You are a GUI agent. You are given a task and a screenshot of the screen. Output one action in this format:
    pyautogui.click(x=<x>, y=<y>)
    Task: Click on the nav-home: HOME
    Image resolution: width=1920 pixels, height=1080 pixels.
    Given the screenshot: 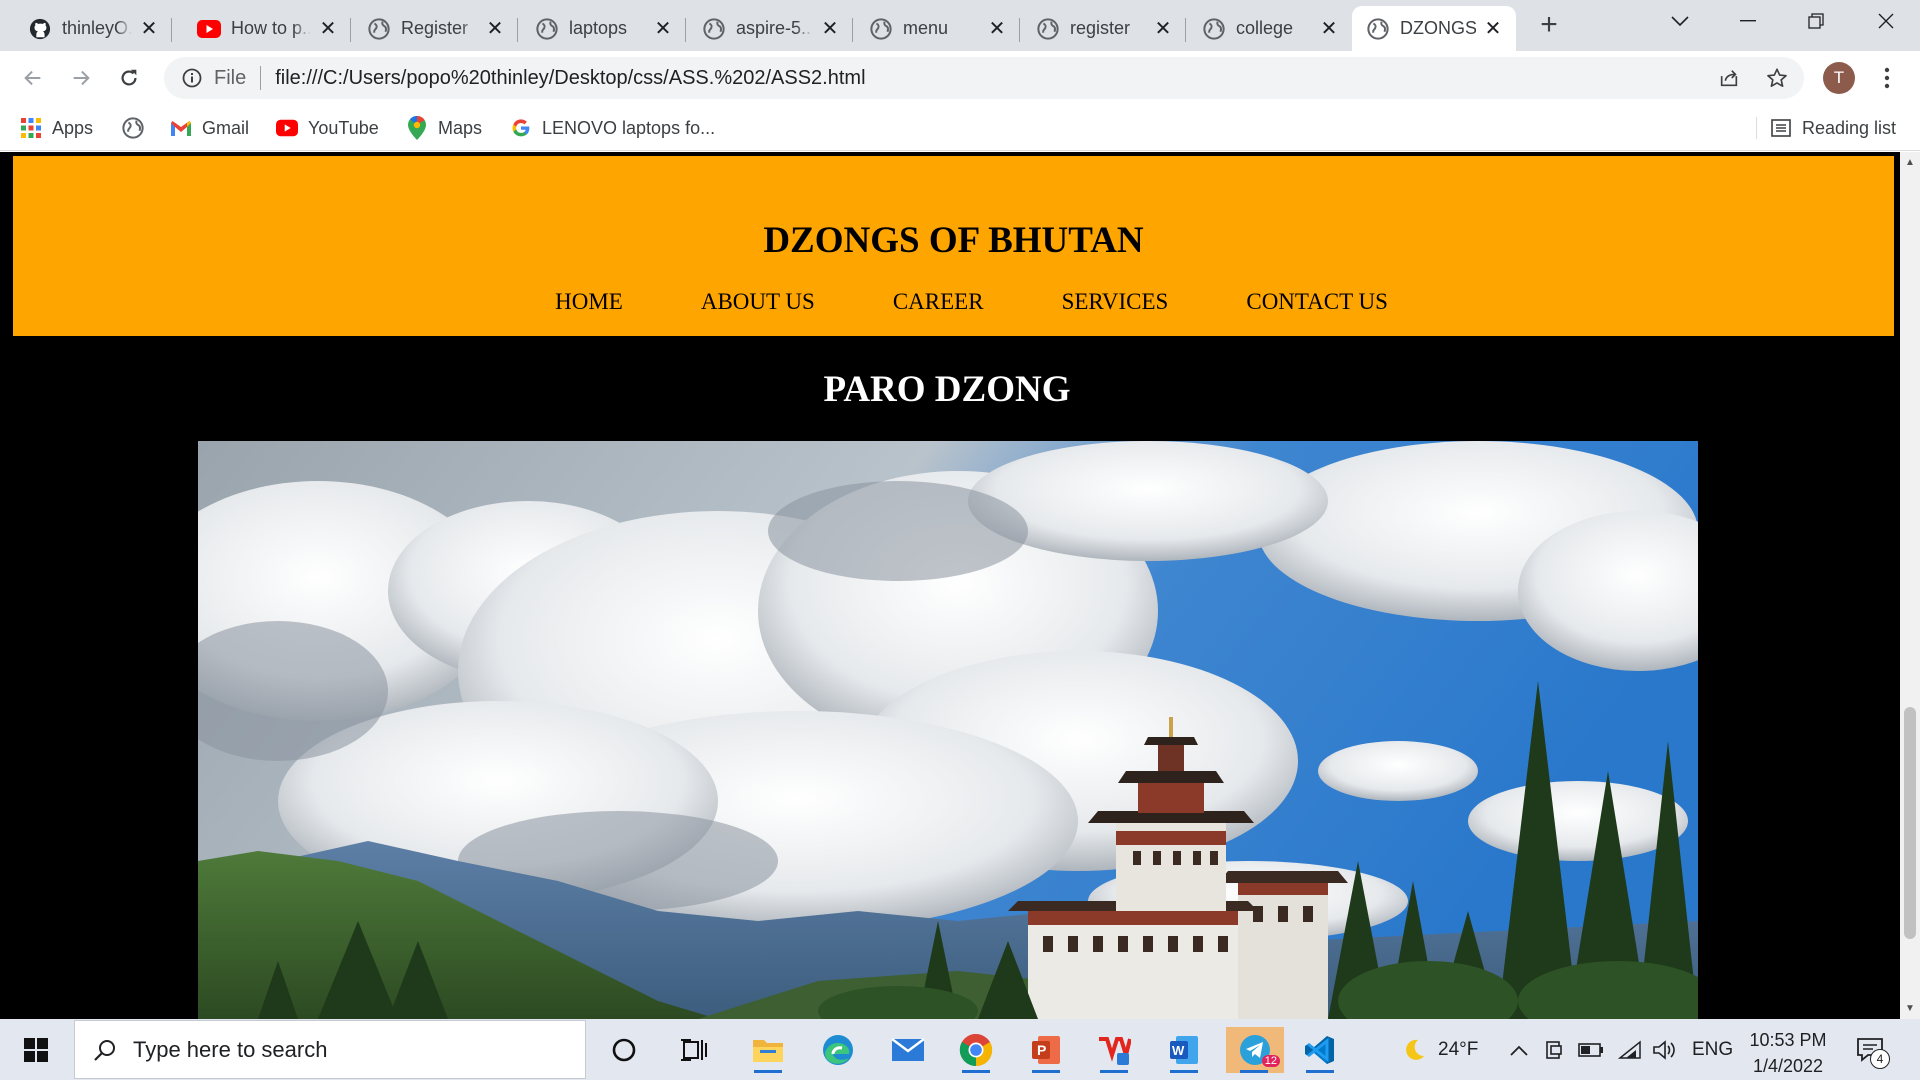 What is the action you would take?
    pyautogui.click(x=589, y=302)
    